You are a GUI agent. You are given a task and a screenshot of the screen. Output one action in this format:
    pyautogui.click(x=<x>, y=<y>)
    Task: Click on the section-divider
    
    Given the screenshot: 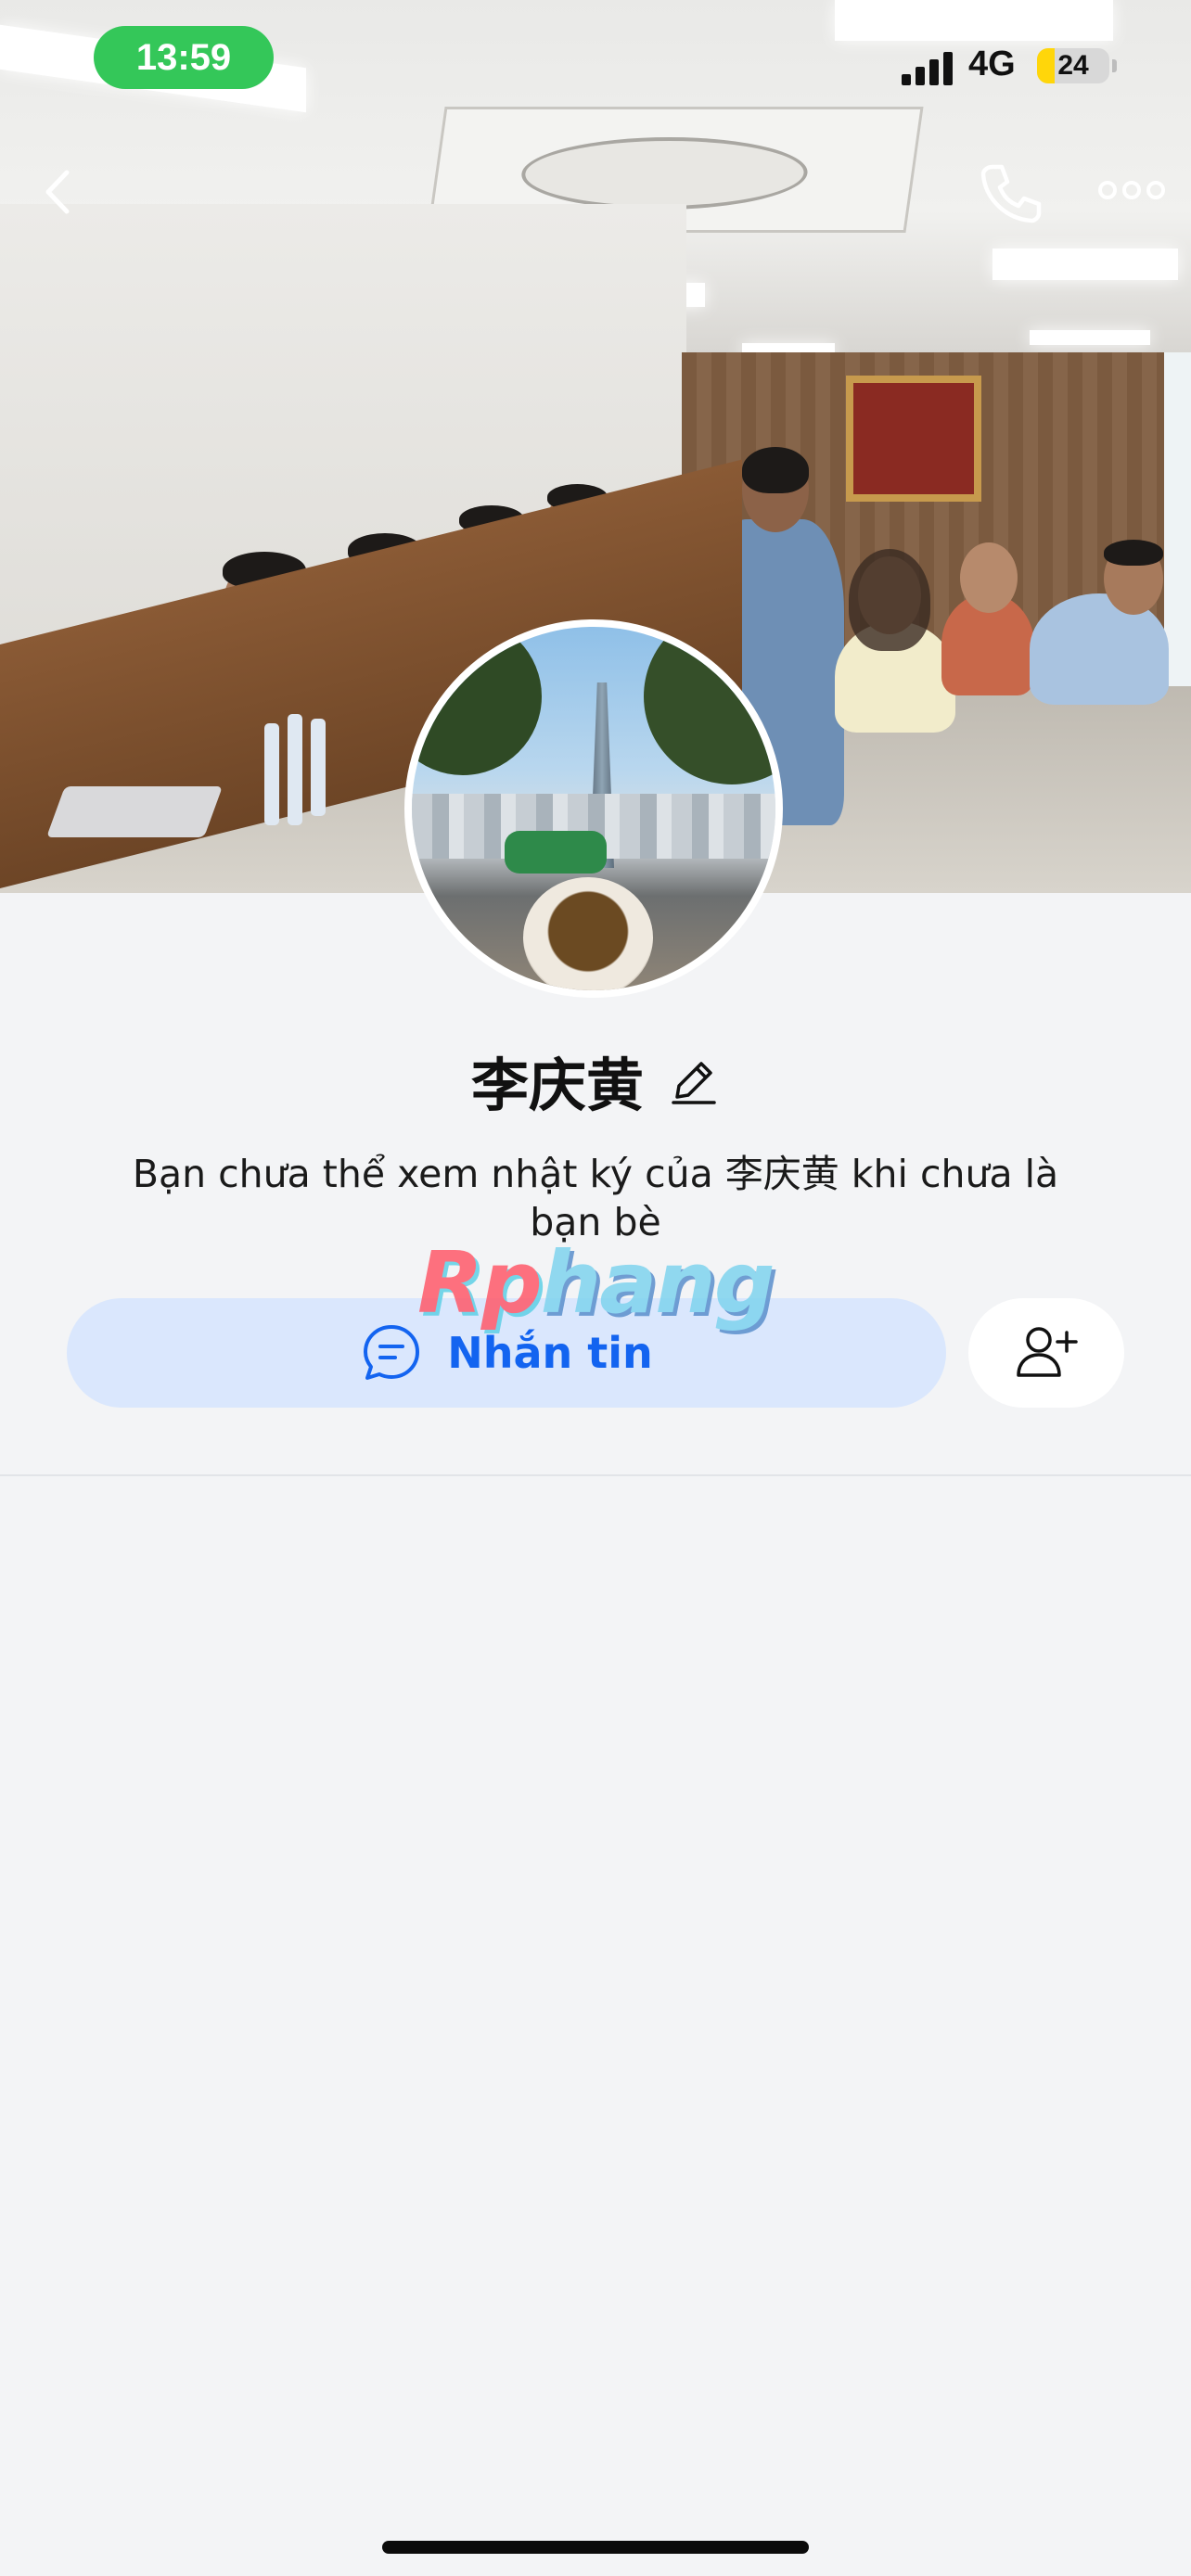 What is the action you would take?
    pyautogui.click(x=595, y=1475)
    